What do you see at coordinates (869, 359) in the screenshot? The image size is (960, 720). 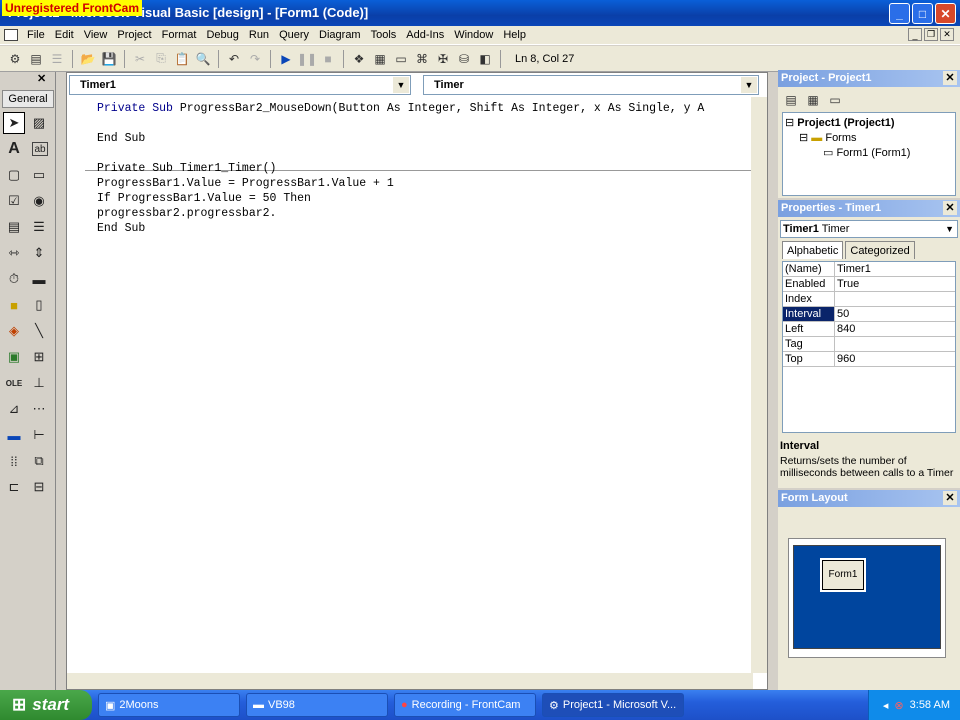 I see `property-row: Top 960` at bounding box center [869, 359].